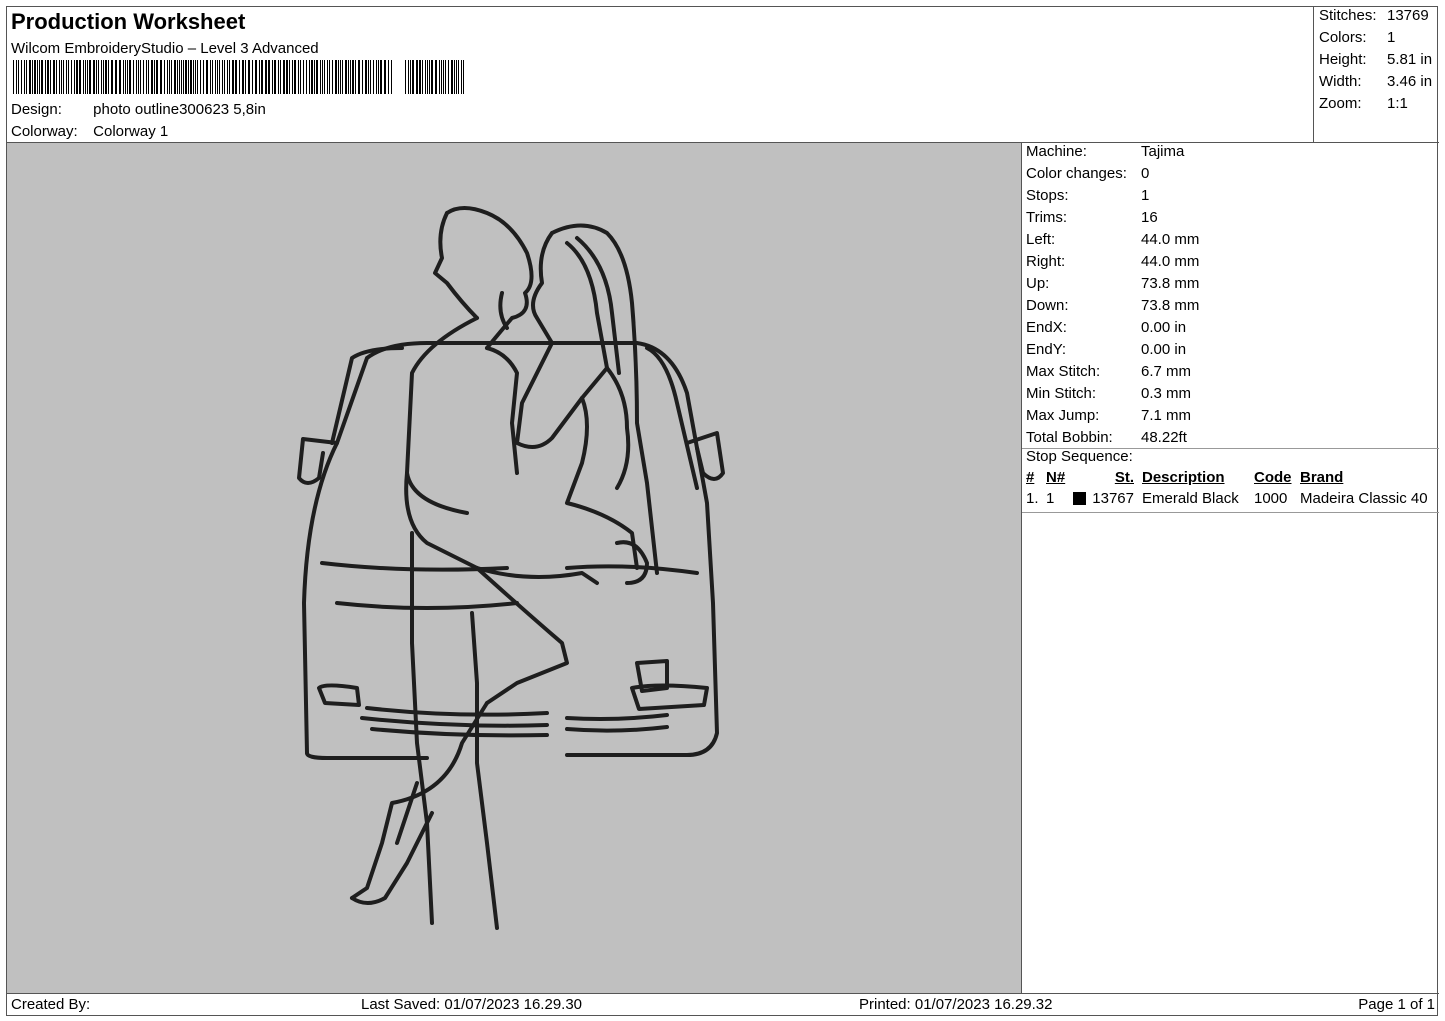  I want to click on info-right: Right: 44.0 mm, so click(1113, 261).